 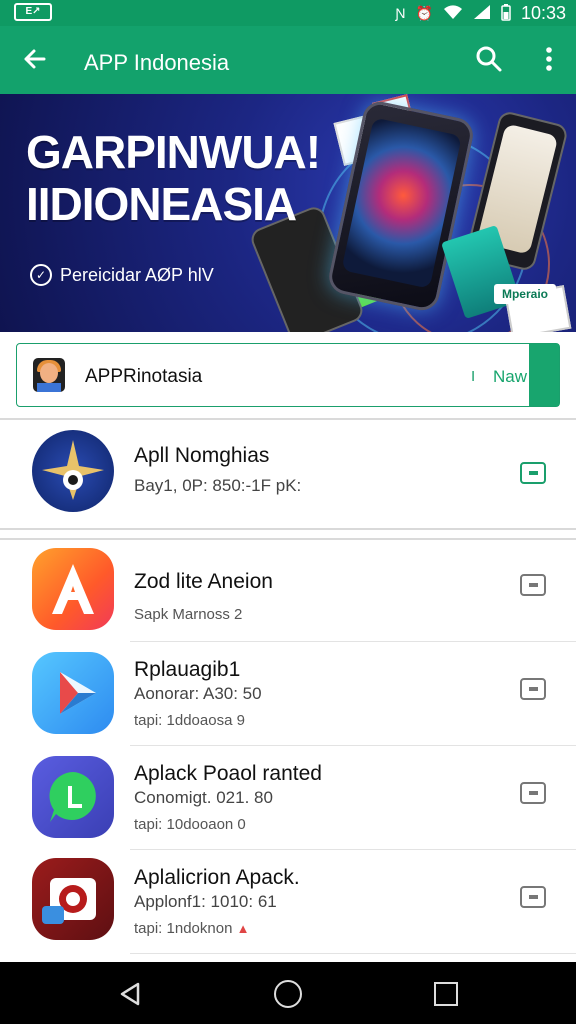 What do you see at coordinates (188, 614) in the screenshot?
I see `app-meta: Sapk Marnoss 2` at bounding box center [188, 614].